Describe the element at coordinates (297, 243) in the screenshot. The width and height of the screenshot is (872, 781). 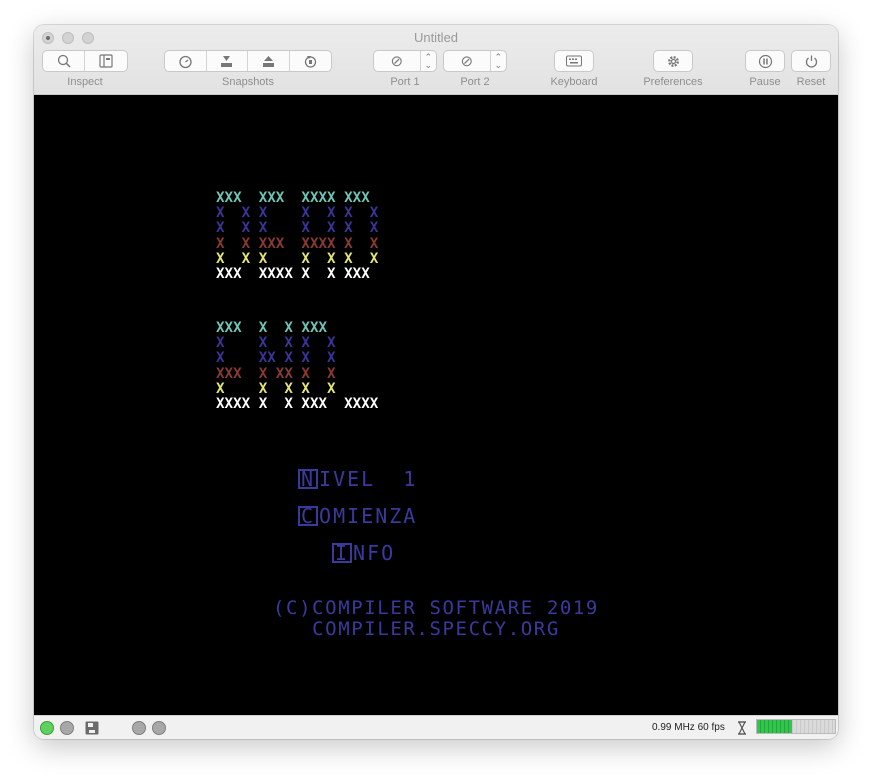
I see `logo-row: X X XXX XXXX X X` at that location.